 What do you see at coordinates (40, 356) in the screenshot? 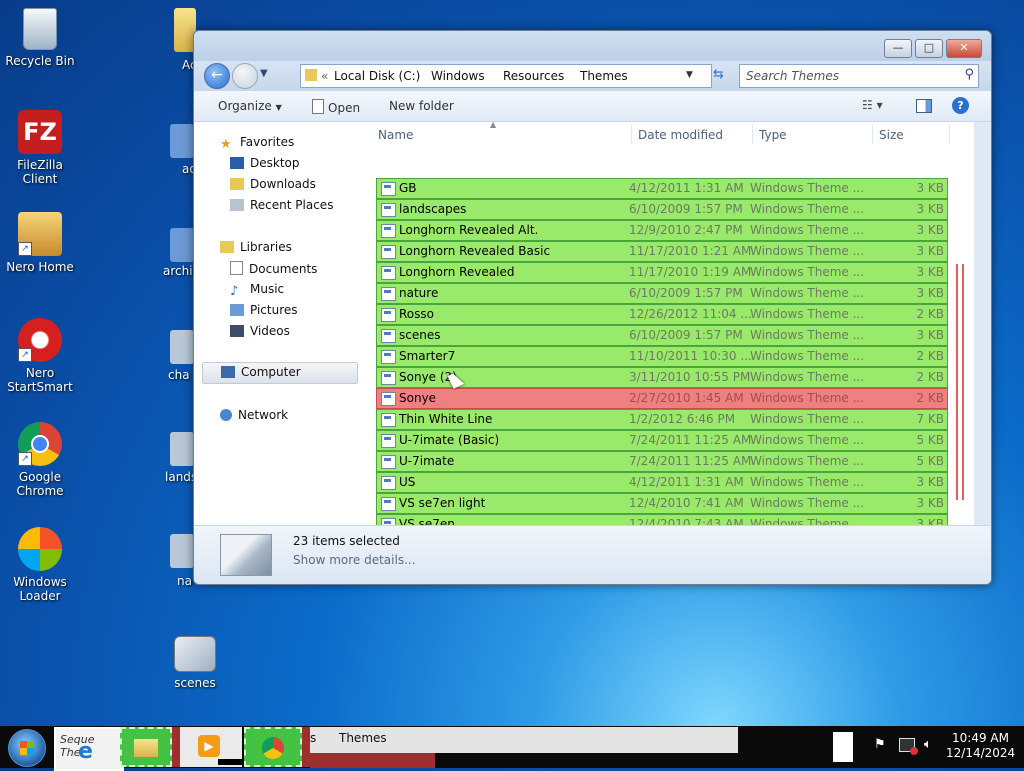
I see `nero-startsmart-icon: ↗ Nero StartSmart` at bounding box center [40, 356].